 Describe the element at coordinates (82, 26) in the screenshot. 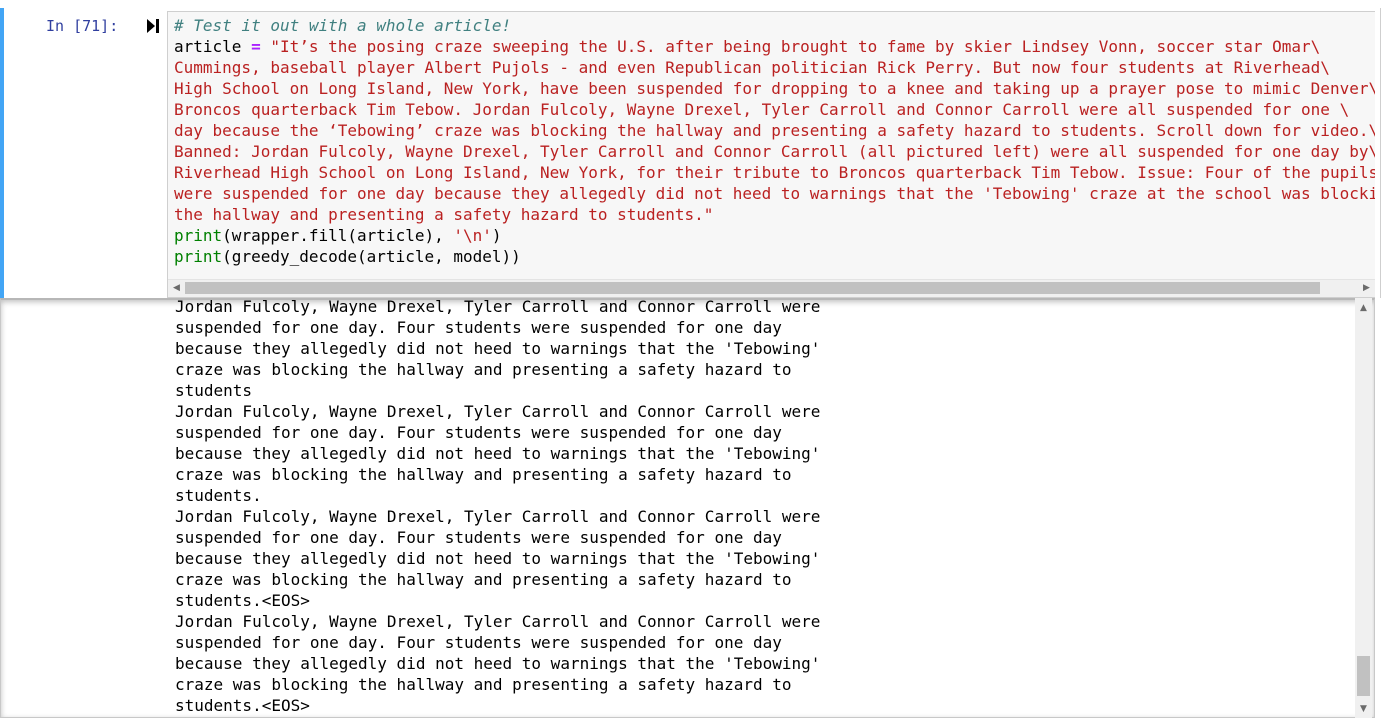

I see `input-prompt: In [71]:` at that location.